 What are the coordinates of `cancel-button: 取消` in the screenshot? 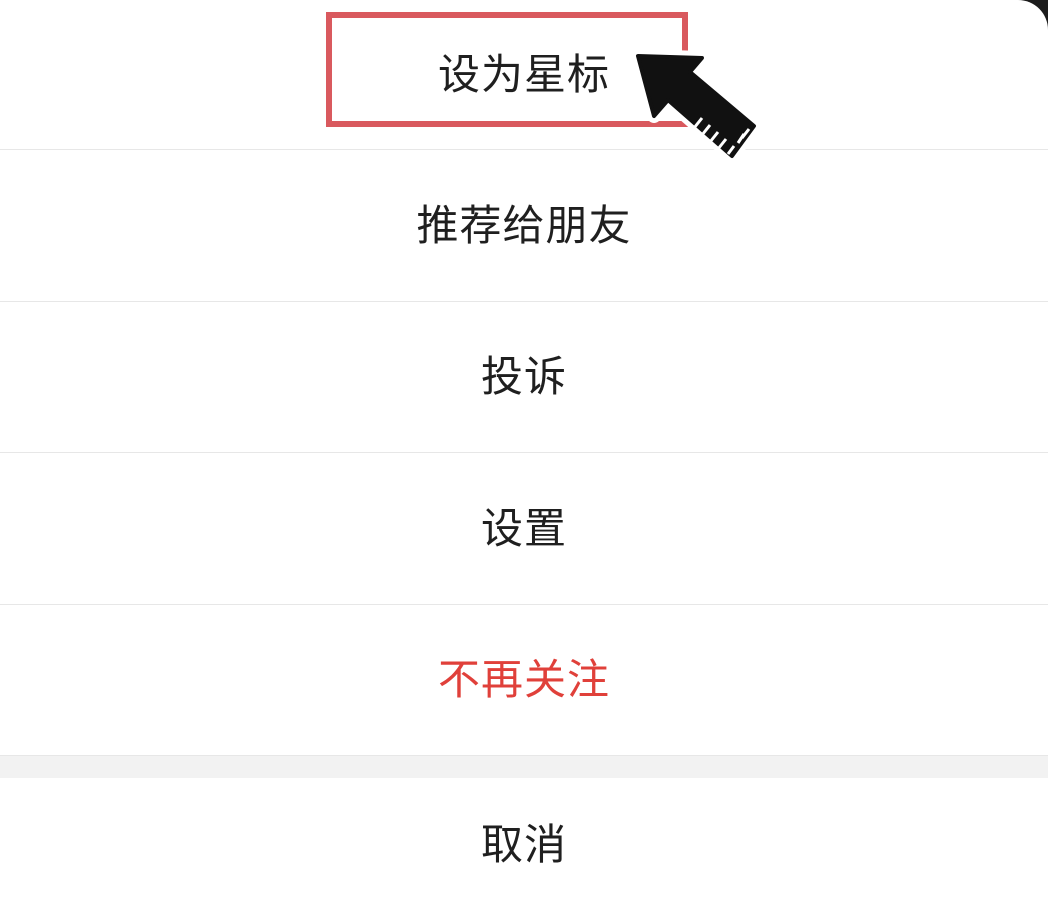 It's located at (524, 845).